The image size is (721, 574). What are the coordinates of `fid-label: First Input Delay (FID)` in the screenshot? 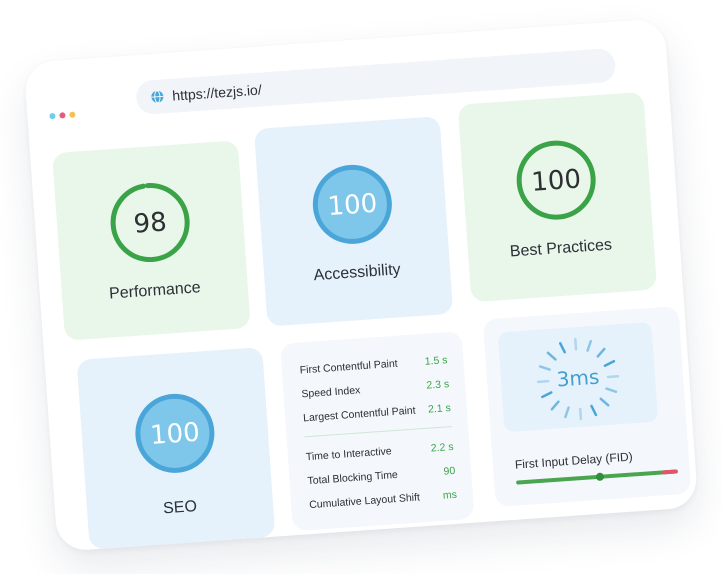 It's located at (574, 460).